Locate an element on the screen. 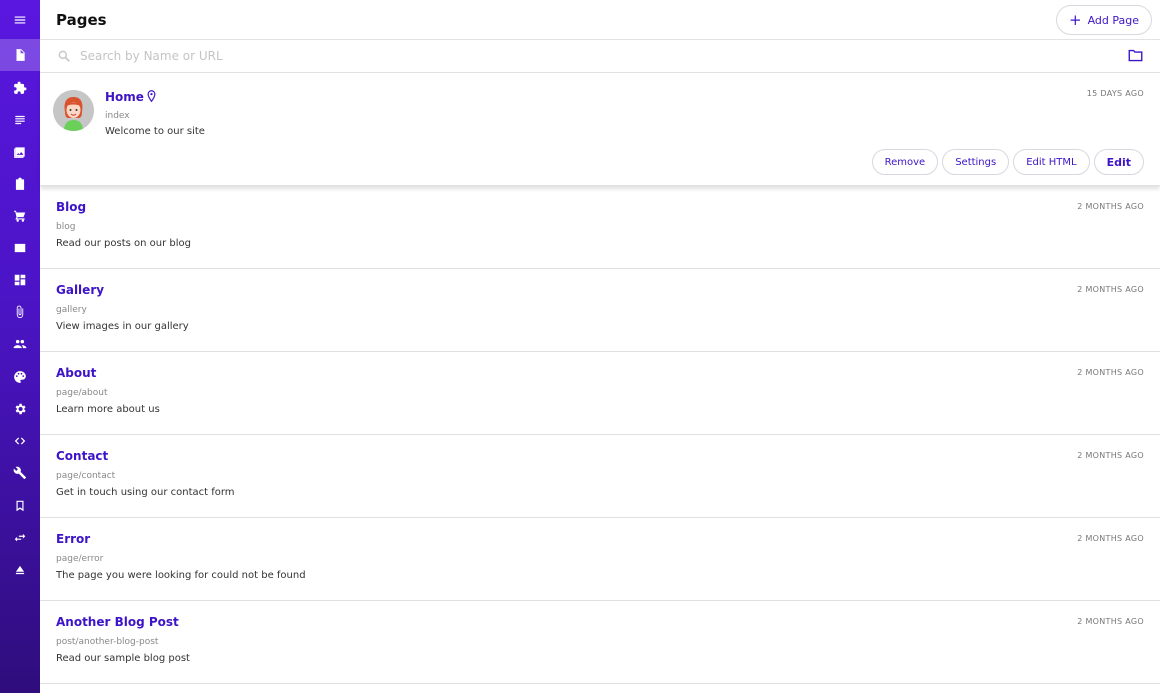 This screenshot has width=1160, height=693. page-url: index is located at coordinates (117, 116).